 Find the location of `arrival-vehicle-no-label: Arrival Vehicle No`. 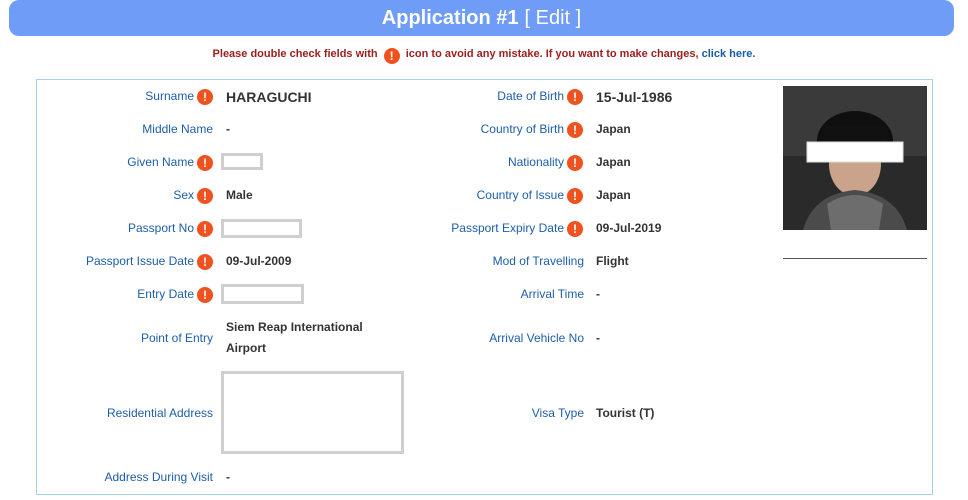

arrival-vehicle-no-label: Arrival Vehicle No is located at coordinates (536, 338).